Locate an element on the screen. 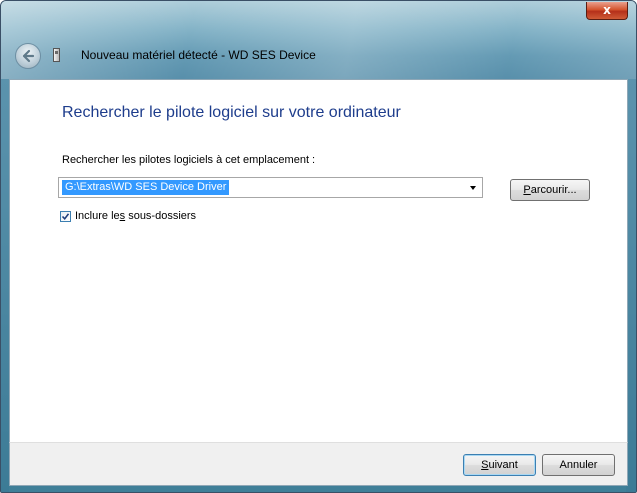  back-button is located at coordinates (28, 56).